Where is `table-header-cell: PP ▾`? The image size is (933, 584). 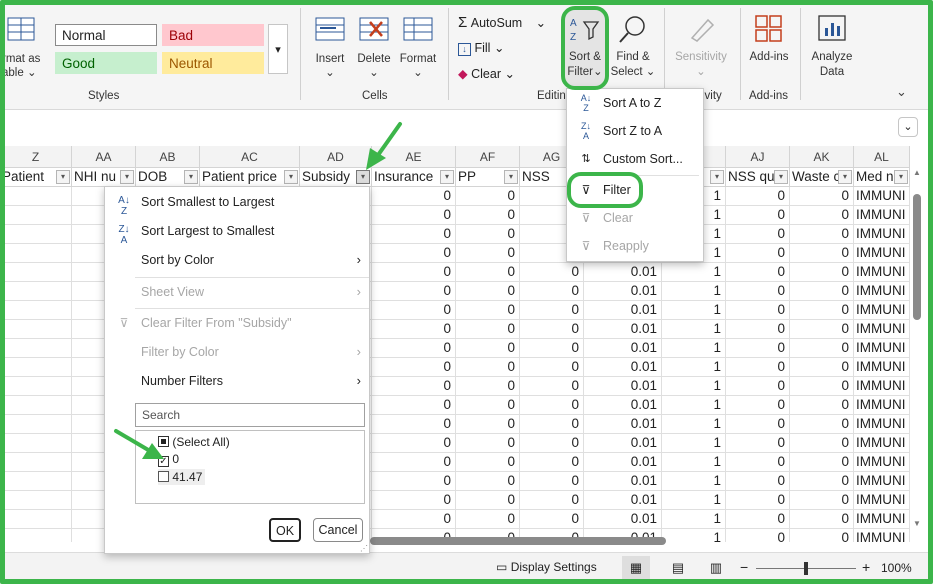 table-header-cell: PP ▾ is located at coordinates (488, 177).